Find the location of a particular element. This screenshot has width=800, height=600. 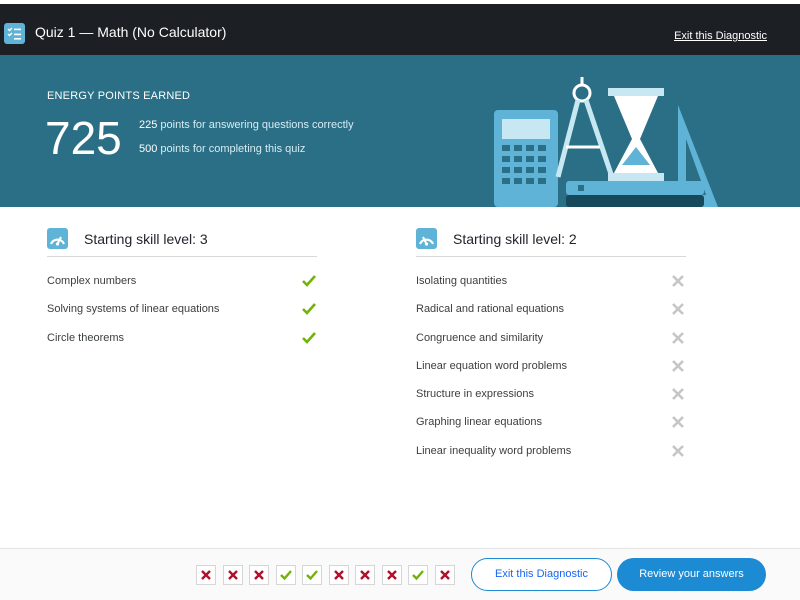

skill-group-header: Starting skill level: 3 is located at coordinates (182, 241).